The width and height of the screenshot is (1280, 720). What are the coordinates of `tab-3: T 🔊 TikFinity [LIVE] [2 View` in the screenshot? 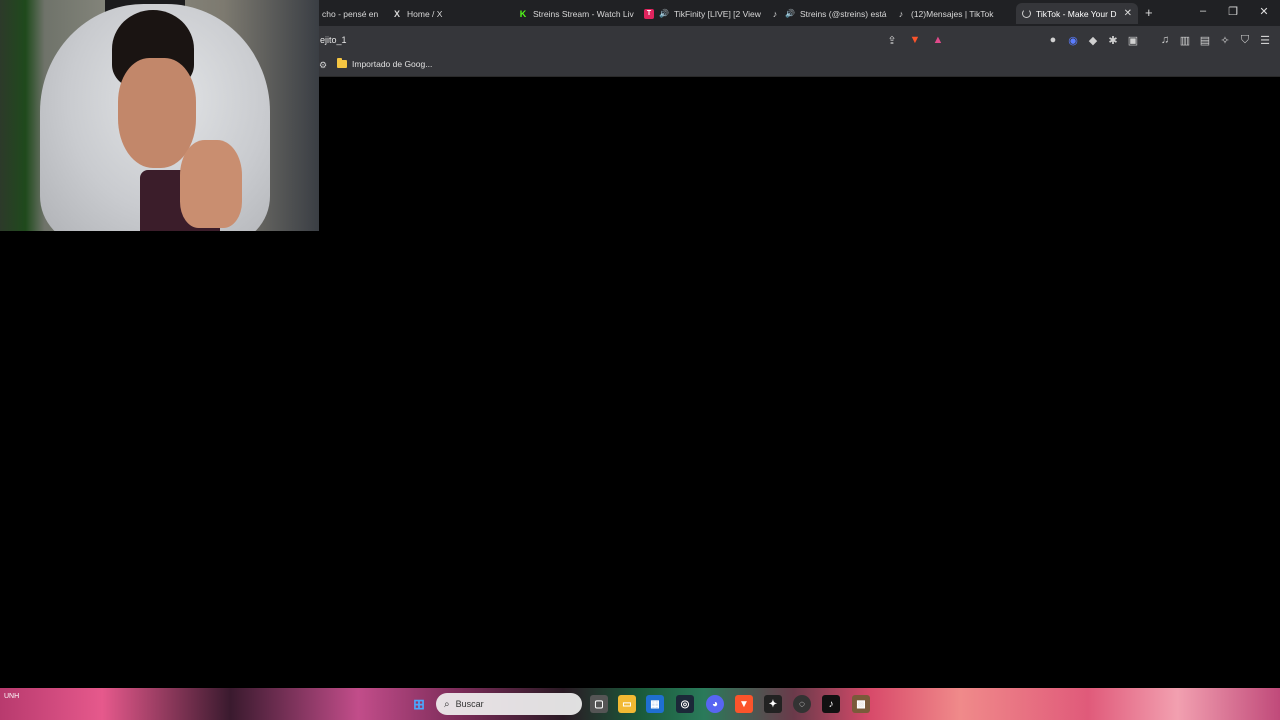 It's located at (701, 13).